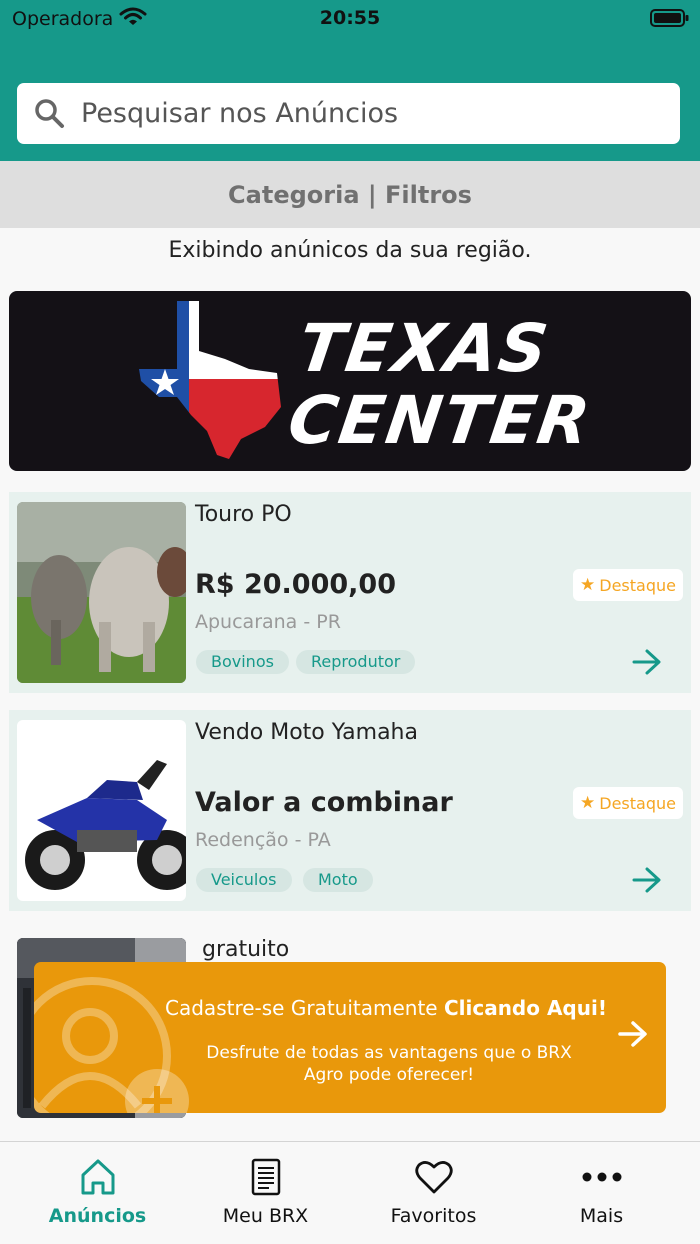 The height and width of the screenshot is (1244, 700). What do you see at coordinates (101, 810) in the screenshot?
I see `listing-image-motorcycle` at bounding box center [101, 810].